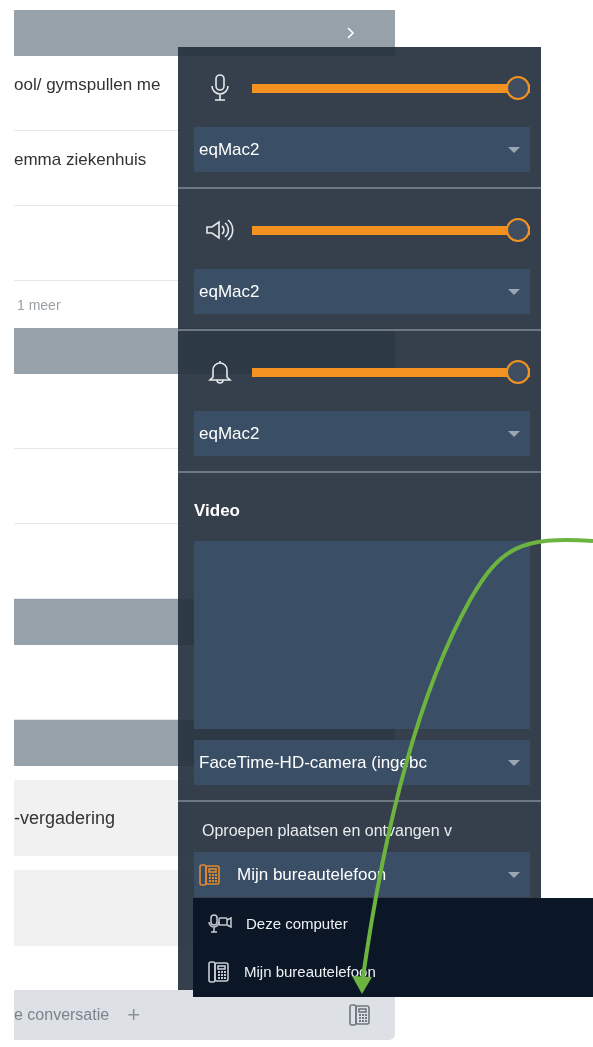 The height and width of the screenshot is (1047, 593). Describe the element at coordinates (87, 85) in the screenshot. I see `list-item-text: ool/ gymspullen me` at that location.